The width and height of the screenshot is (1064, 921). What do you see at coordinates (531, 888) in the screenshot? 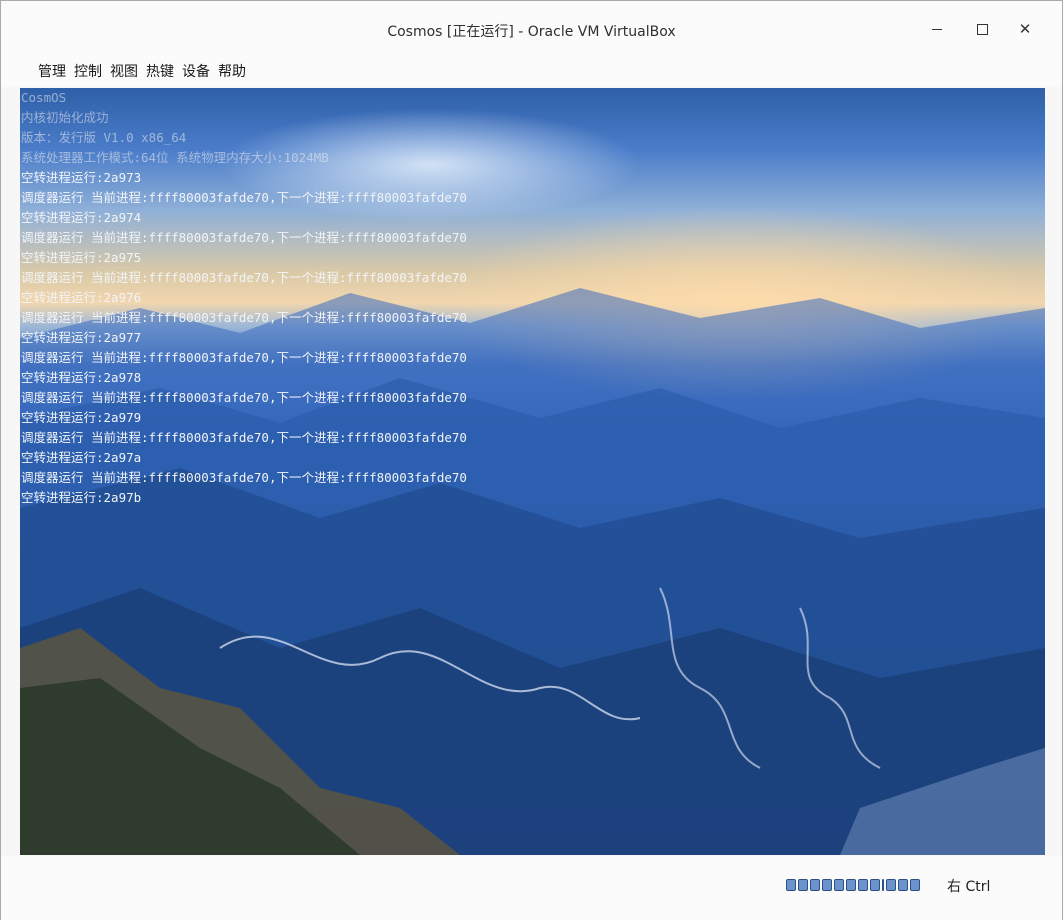
I see `status-bar: 右 Ctrl` at bounding box center [531, 888].